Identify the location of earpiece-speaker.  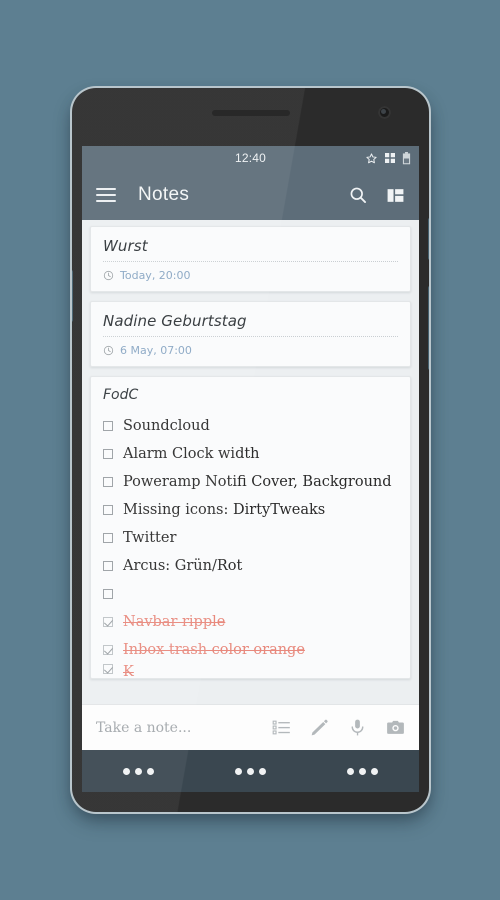
(250, 113).